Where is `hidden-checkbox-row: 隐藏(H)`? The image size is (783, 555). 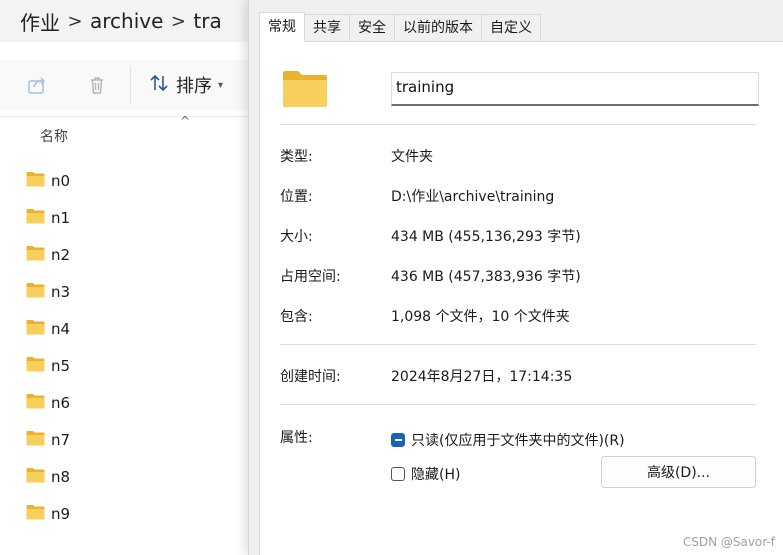
hidden-checkbox-row: 隐藏(H) is located at coordinates (425, 474).